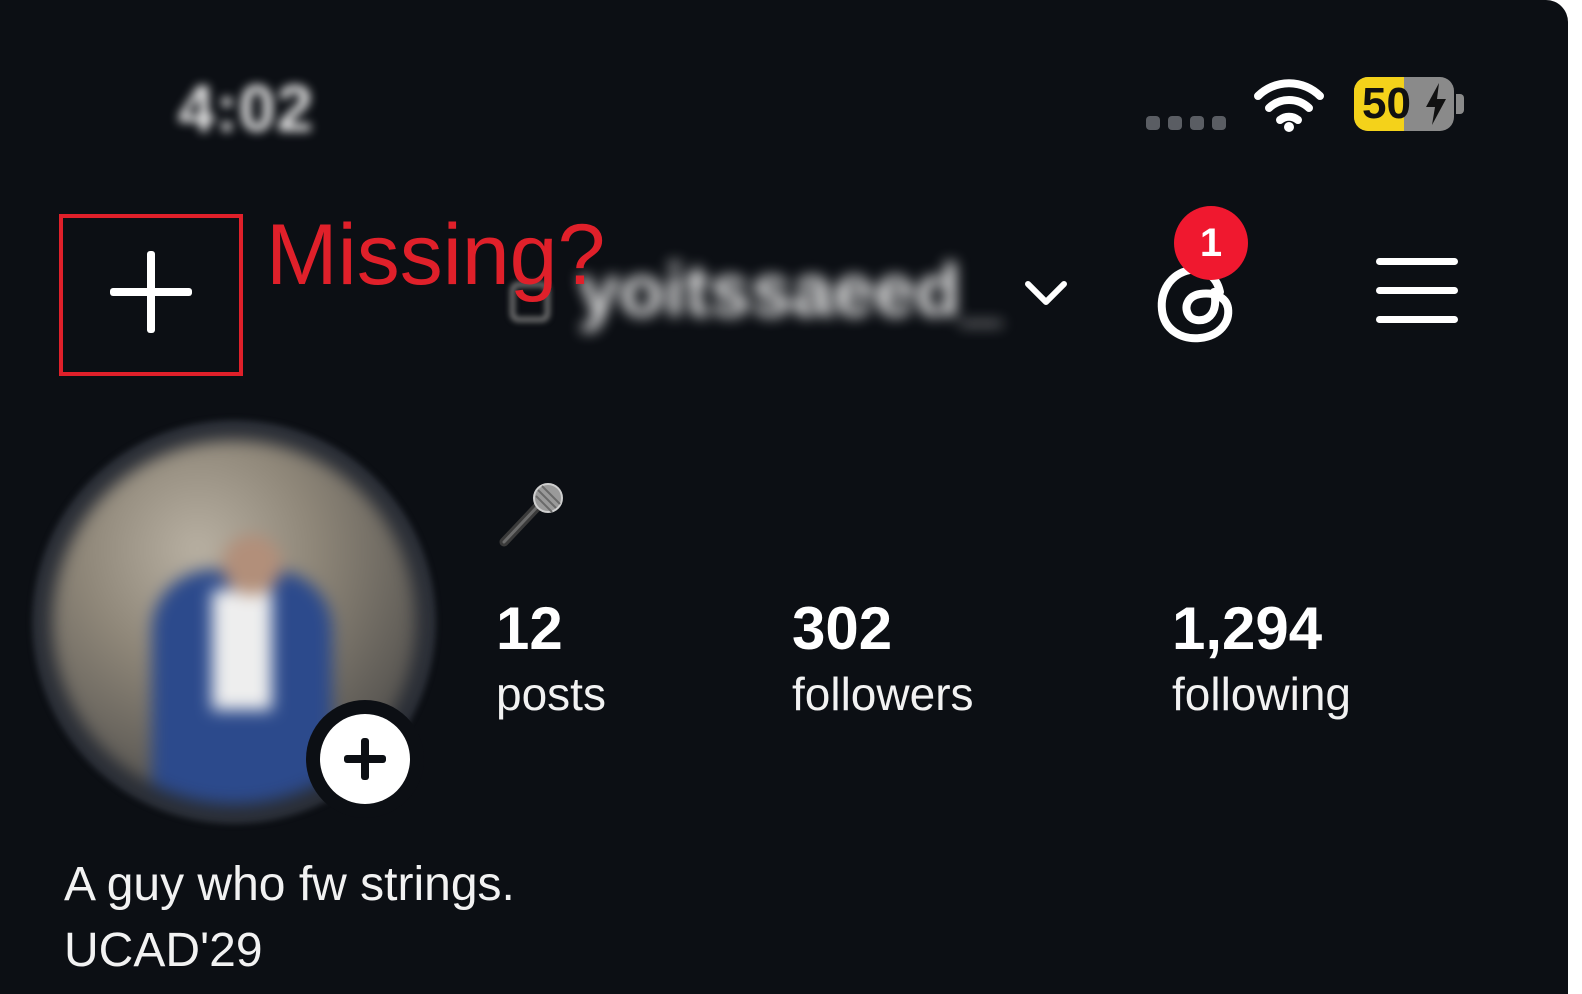 The image size is (1582, 994). I want to click on stat-label: following, so click(1261, 694).